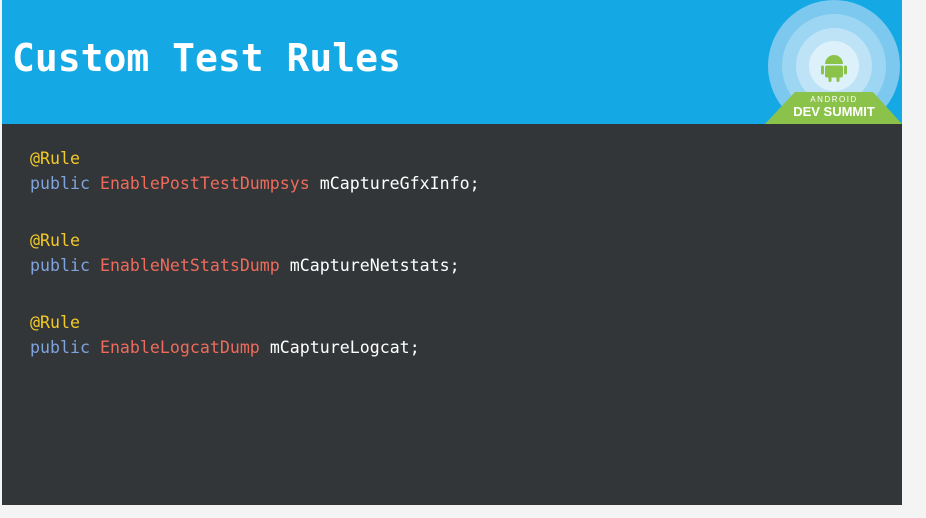  I want to click on android-dev-summit-logo: ANDROID DEV SUMMIT, so click(833, 62).